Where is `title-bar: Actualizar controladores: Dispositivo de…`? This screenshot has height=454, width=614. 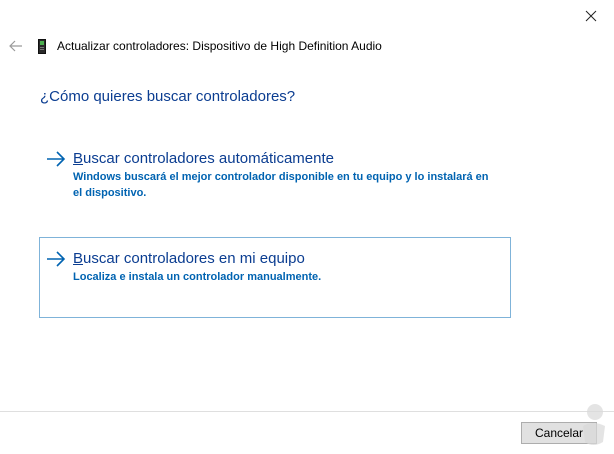
title-bar: Actualizar controladores: Dispositivo de… is located at coordinates (195, 46).